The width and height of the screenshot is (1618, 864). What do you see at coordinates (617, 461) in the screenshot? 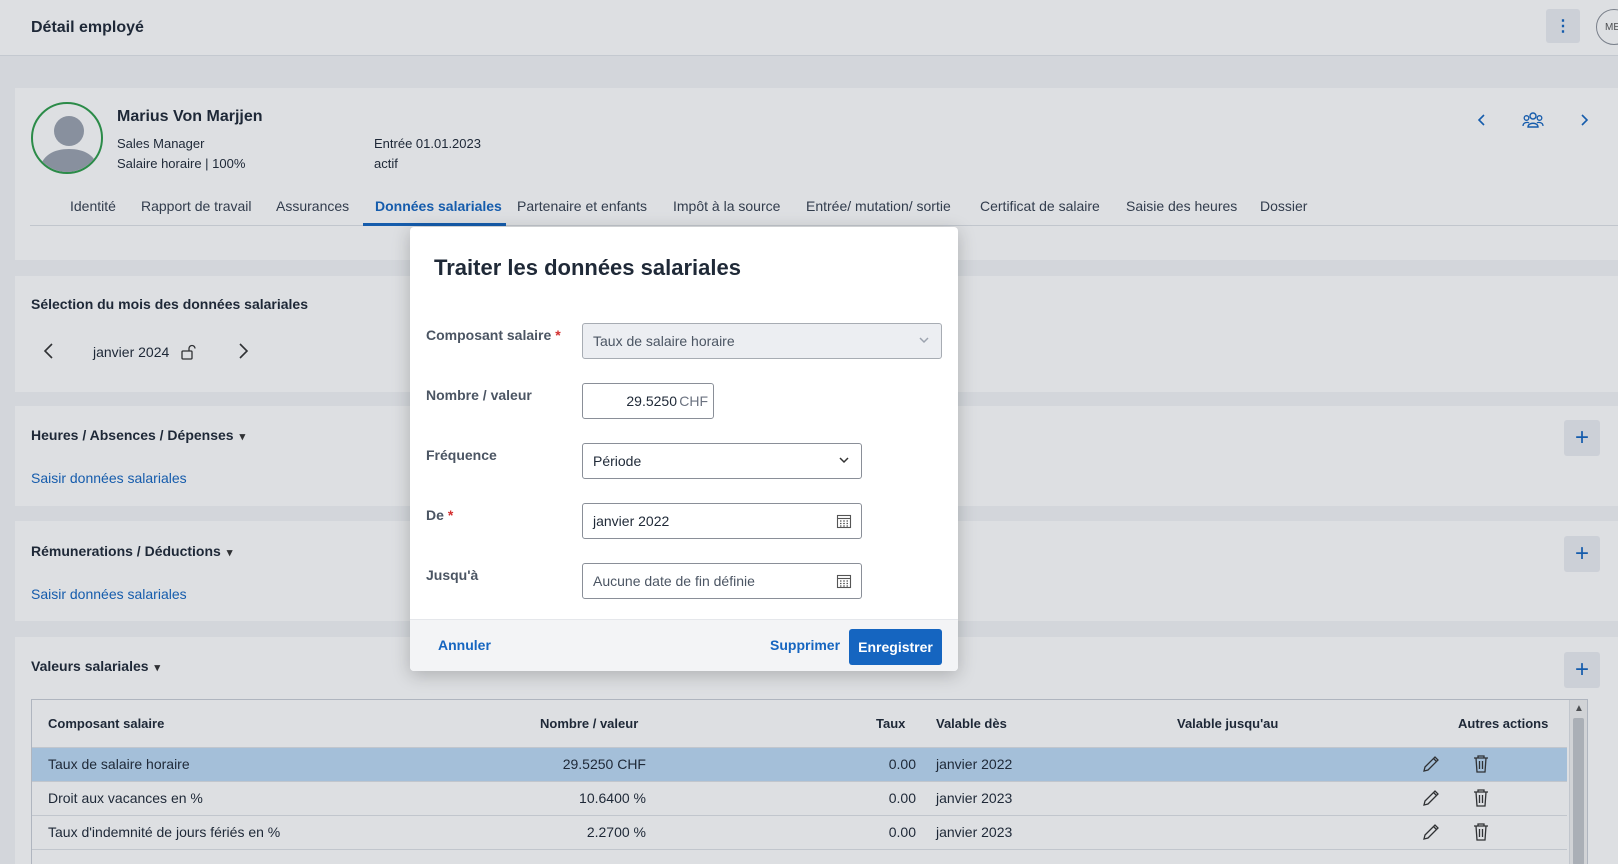
I see `frequency-select-value: Période` at bounding box center [617, 461].